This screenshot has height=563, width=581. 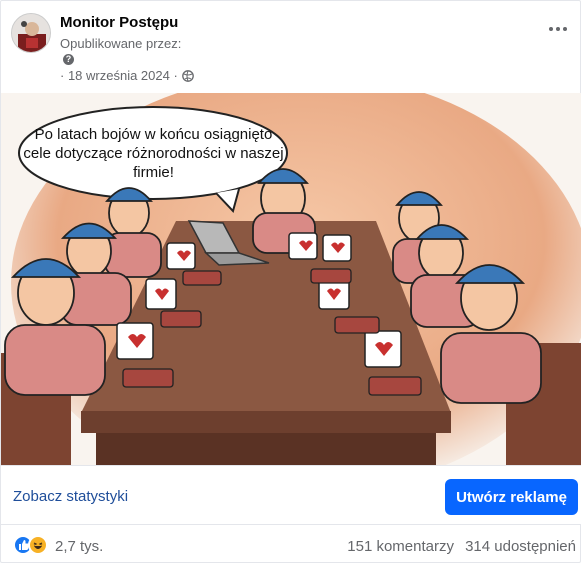 What do you see at coordinates (400, 546) in the screenshot?
I see `comments-count: 151 komentarzy` at bounding box center [400, 546].